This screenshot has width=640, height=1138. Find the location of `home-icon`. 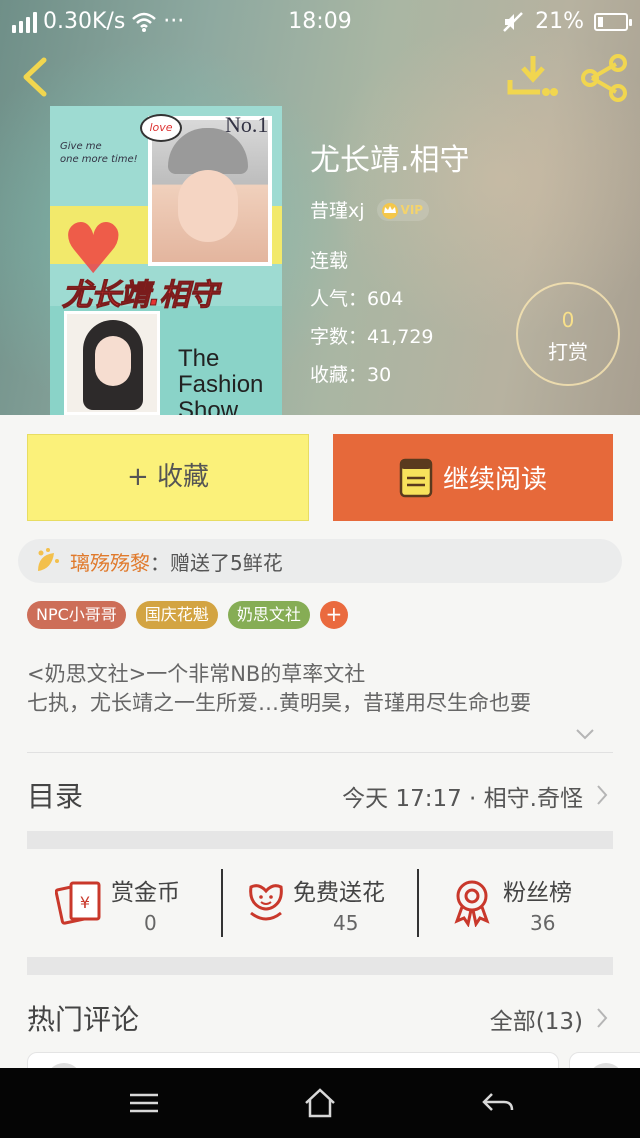

home-icon is located at coordinates (320, 1103).